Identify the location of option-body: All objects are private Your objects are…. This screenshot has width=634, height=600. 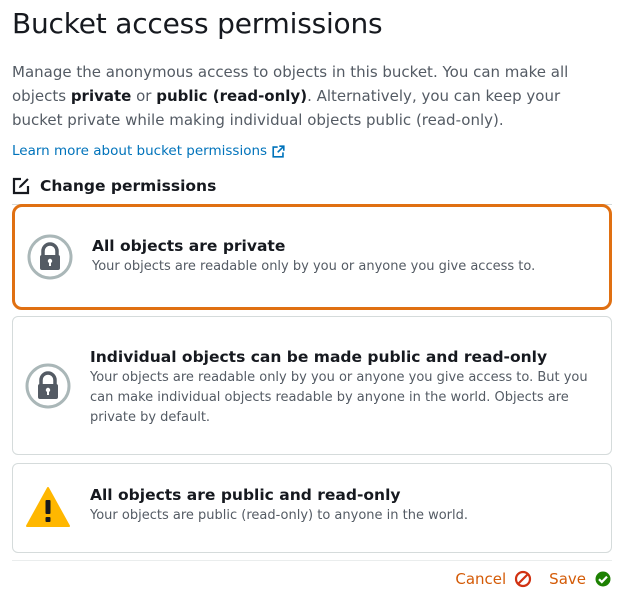
(343, 256).